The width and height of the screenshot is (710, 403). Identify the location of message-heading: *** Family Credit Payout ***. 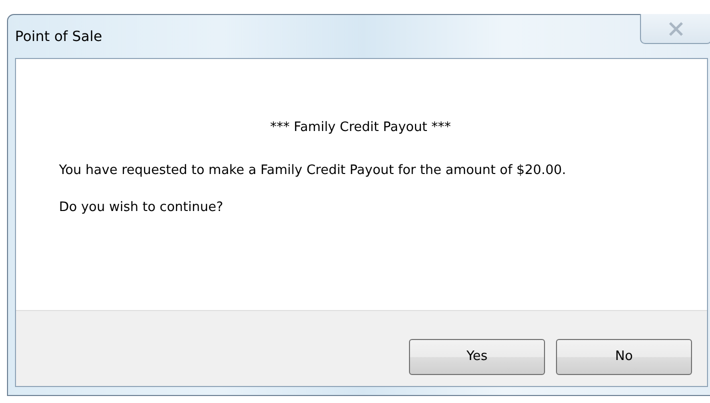
(360, 127).